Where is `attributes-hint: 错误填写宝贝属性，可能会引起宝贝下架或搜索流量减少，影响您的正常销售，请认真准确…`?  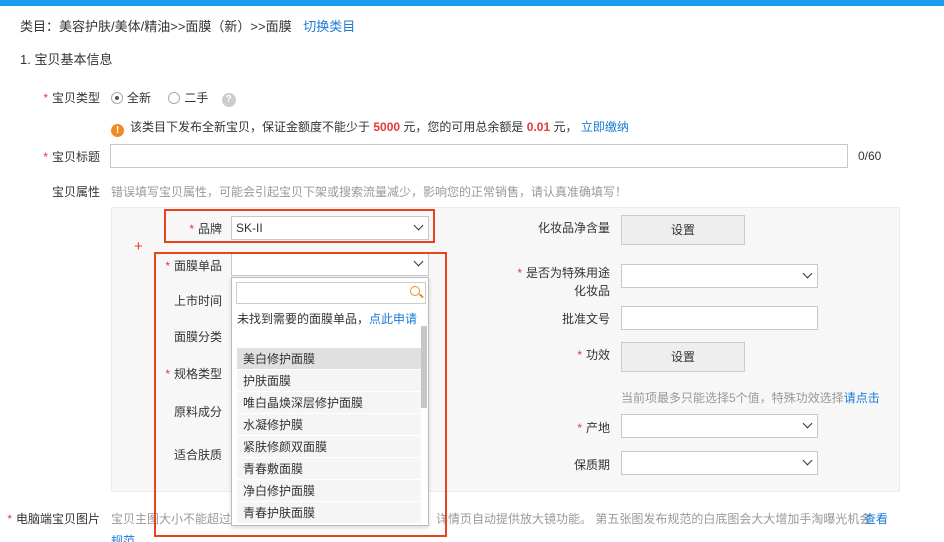 attributes-hint: 错误填写宝贝属性，可能会引起宝贝下架或搜索流量减少，影响您的正常销售，请认真准确… is located at coordinates (369, 192).